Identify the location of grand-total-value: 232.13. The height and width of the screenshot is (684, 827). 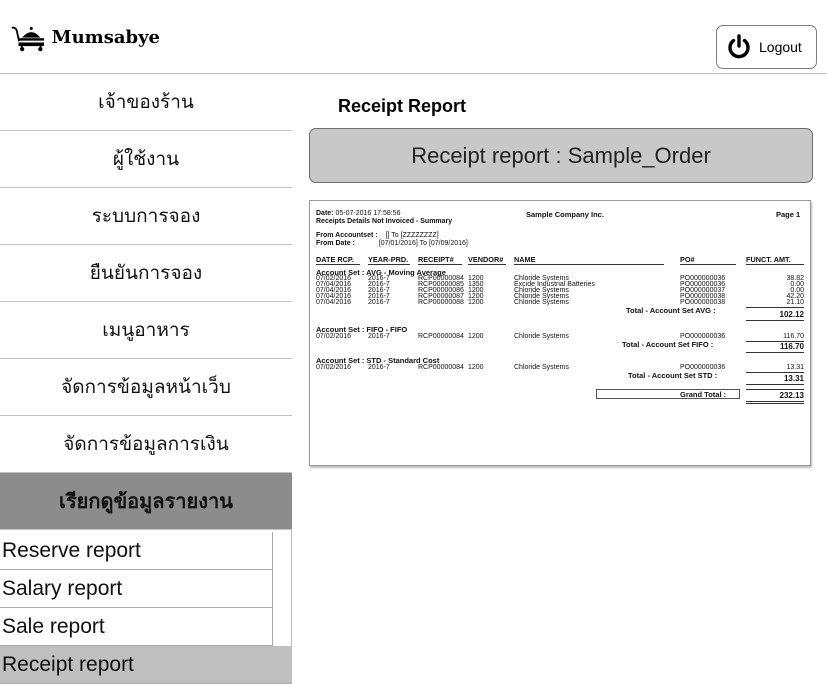
(791, 395).